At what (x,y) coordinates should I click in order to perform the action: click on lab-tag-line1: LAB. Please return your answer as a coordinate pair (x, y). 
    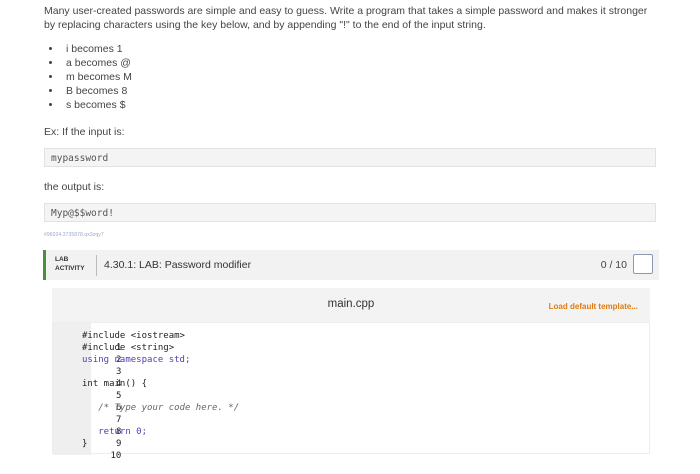
    Looking at the image, I should click on (62, 259).